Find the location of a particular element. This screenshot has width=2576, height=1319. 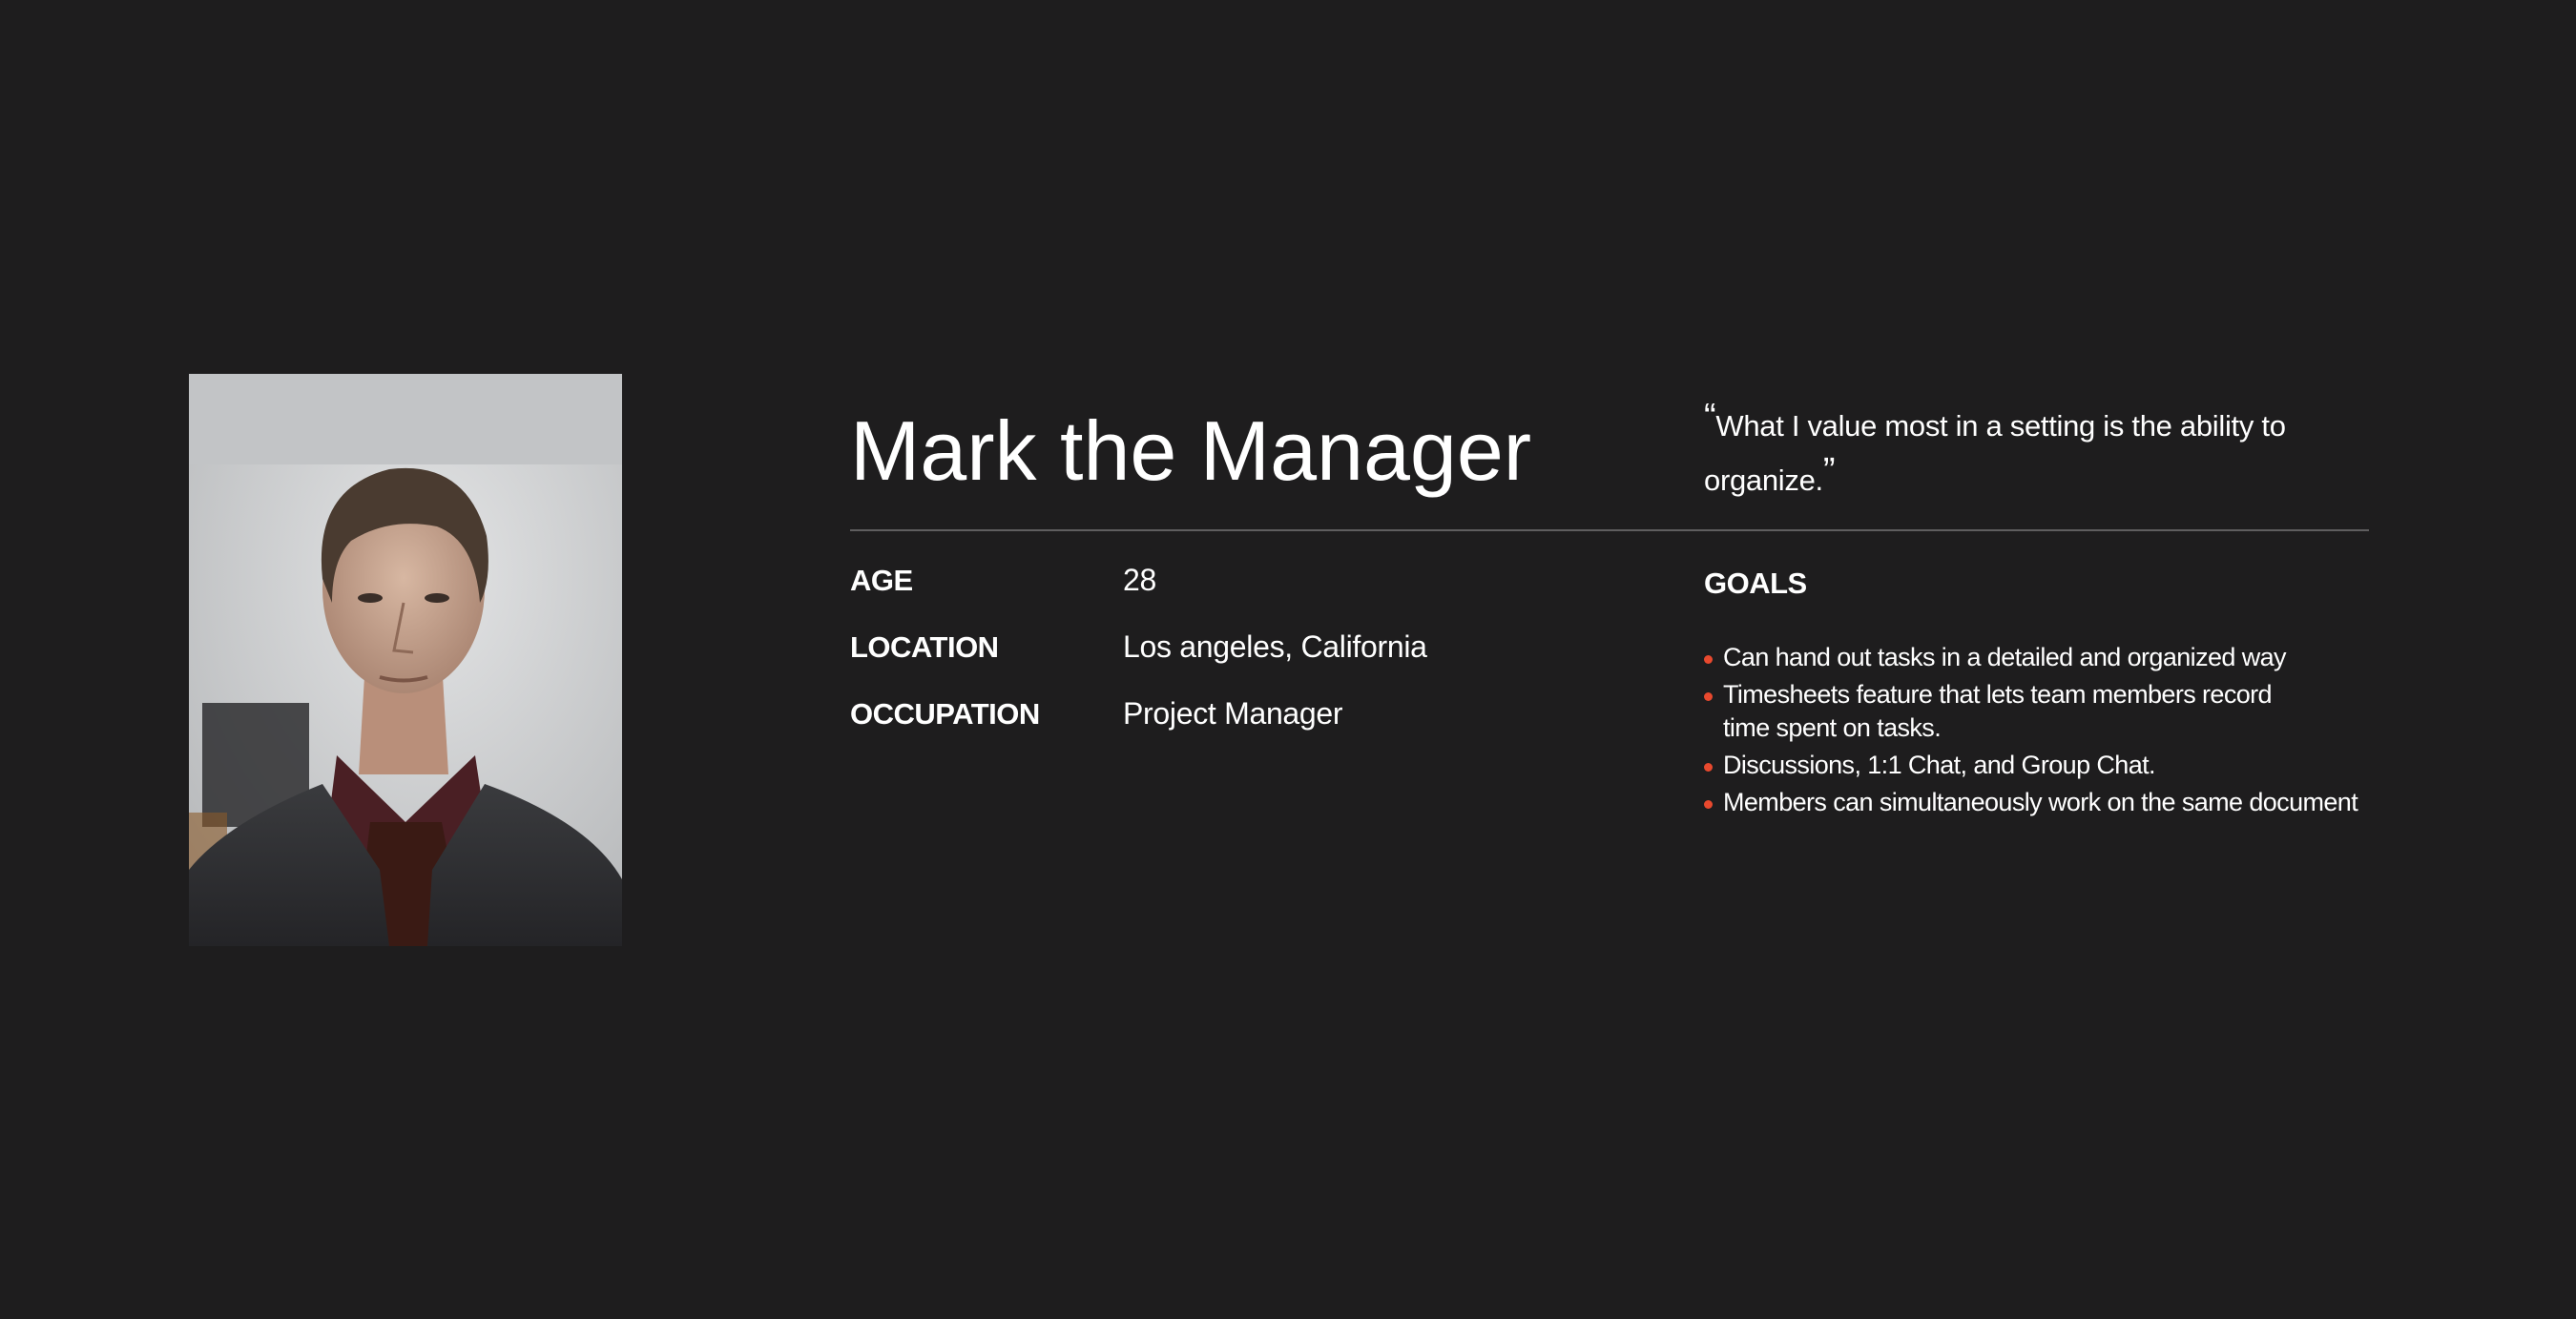

detail-row-occupation: OCCUPATION Project Manager is located at coordinates (1138, 729).